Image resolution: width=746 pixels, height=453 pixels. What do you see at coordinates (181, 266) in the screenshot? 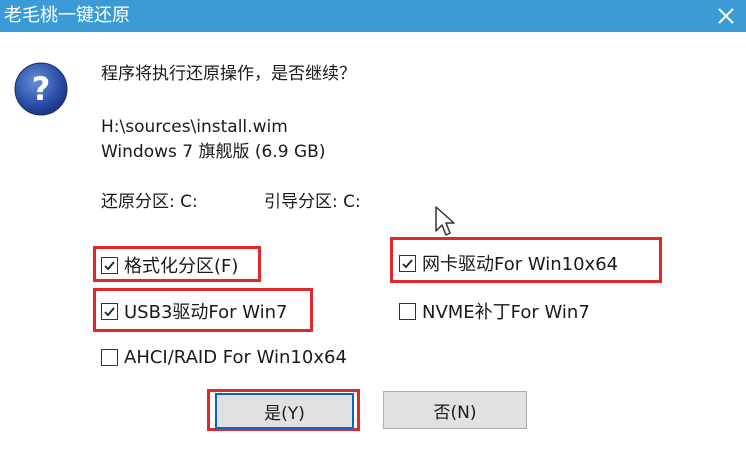
I see `format-partition-label: 格式化分区(F)` at bounding box center [181, 266].